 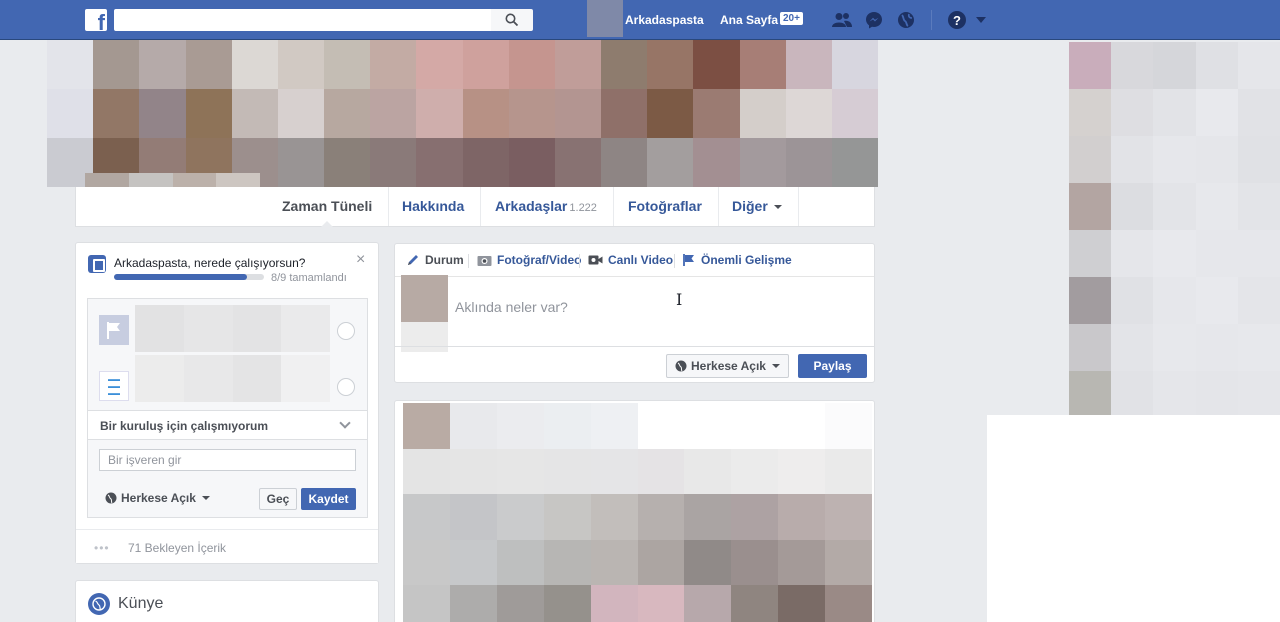 I want to click on privacy-label: Herkese Açık, so click(x=158, y=498).